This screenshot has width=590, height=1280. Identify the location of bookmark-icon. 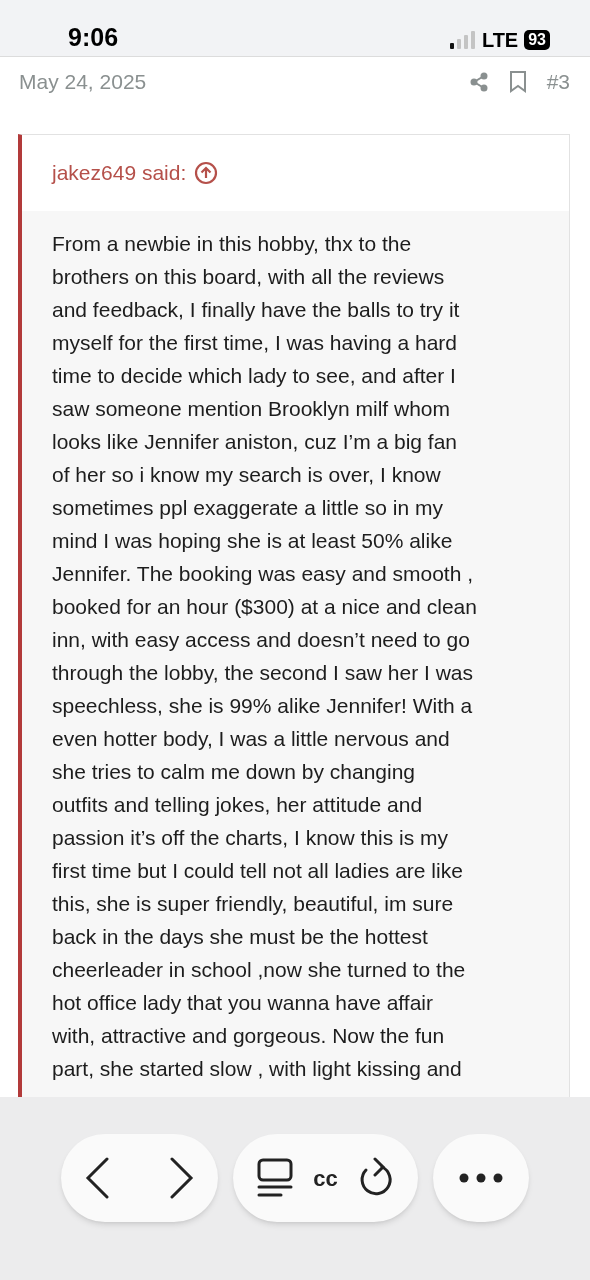
(517, 82).